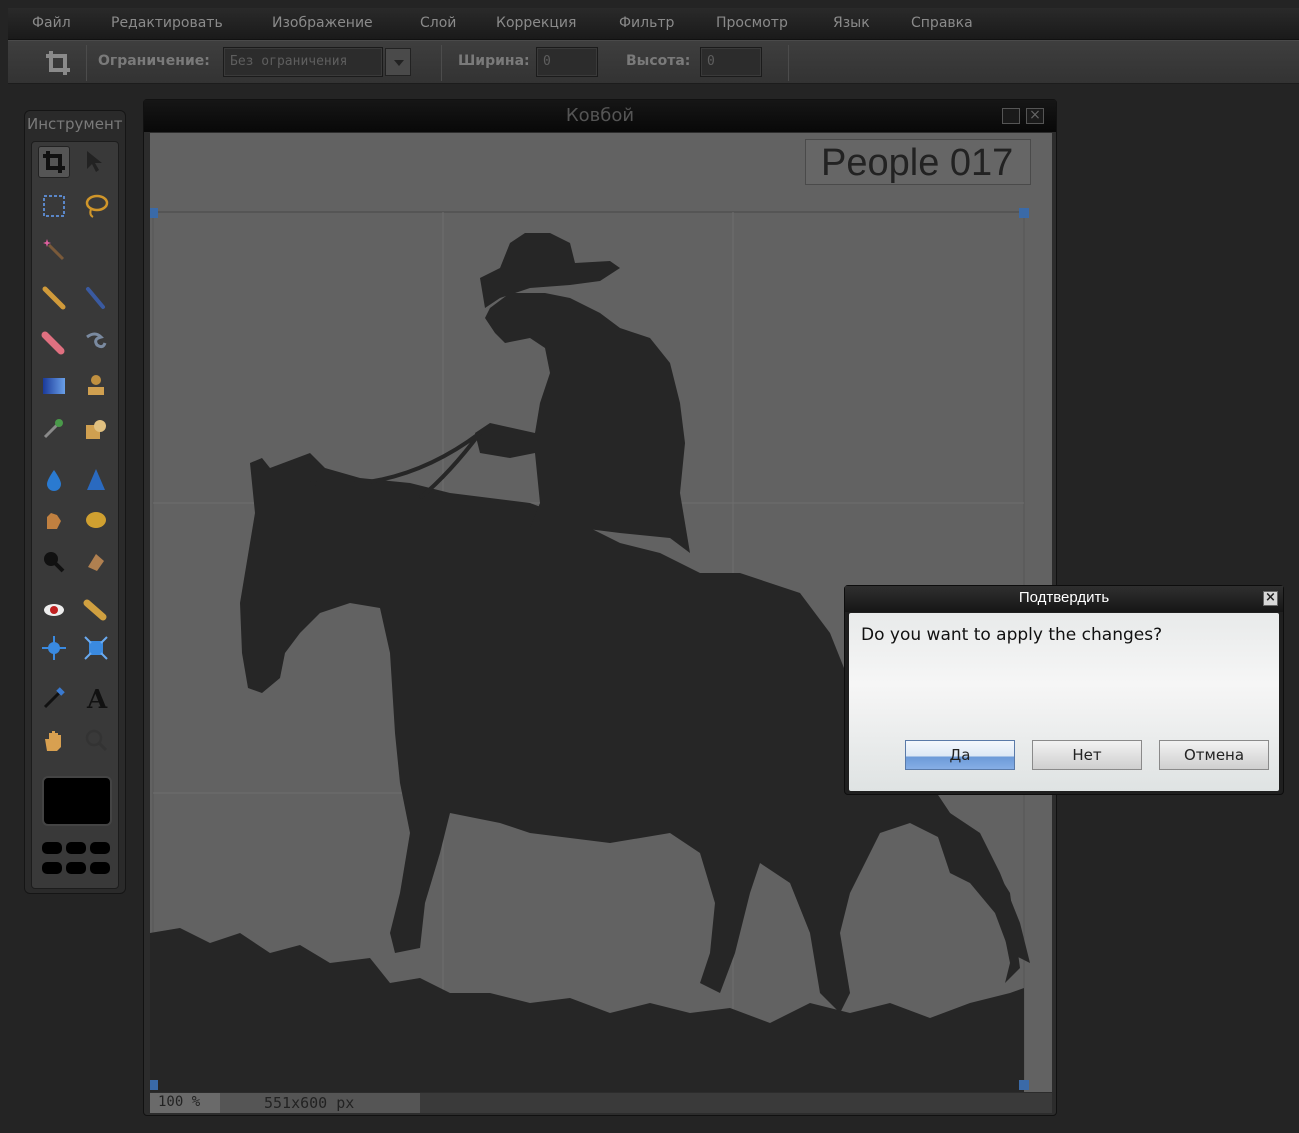 The width and height of the screenshot is (1299, 1133). What do you see at coordinates (1064, 599) in the screenshot?
I see `dialog-title: Подтвердить` at bounding box center [1064, 599].